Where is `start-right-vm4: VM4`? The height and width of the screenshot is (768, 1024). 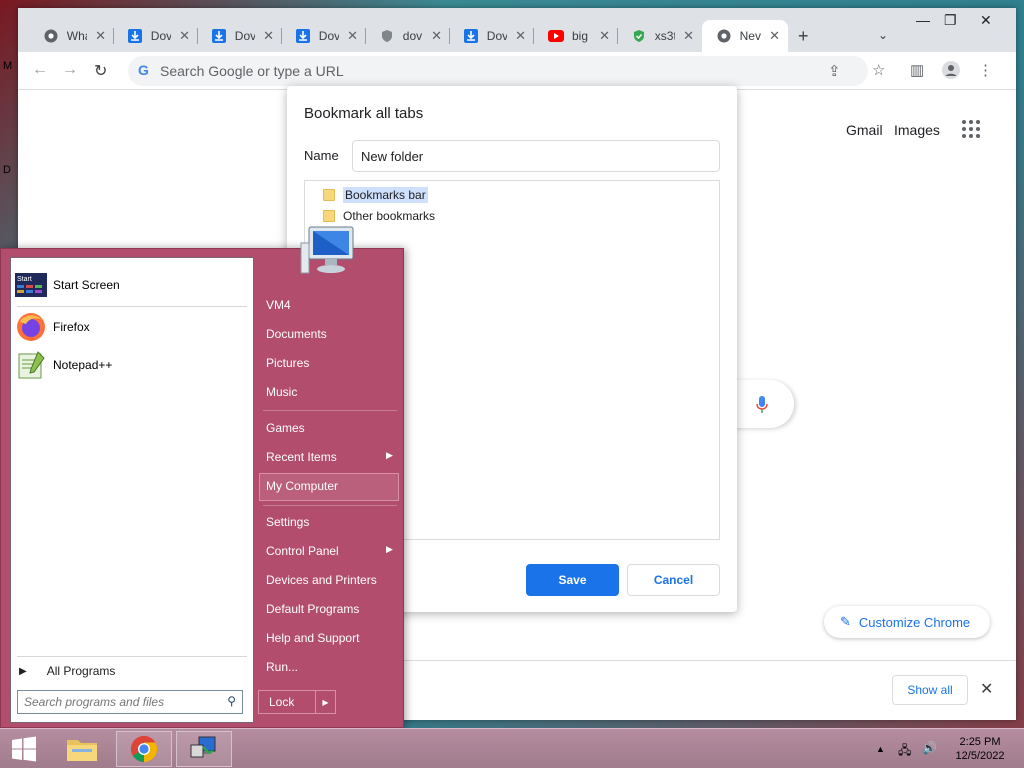
start-right-vm4: VM4 is located at coordinates (278, 305).